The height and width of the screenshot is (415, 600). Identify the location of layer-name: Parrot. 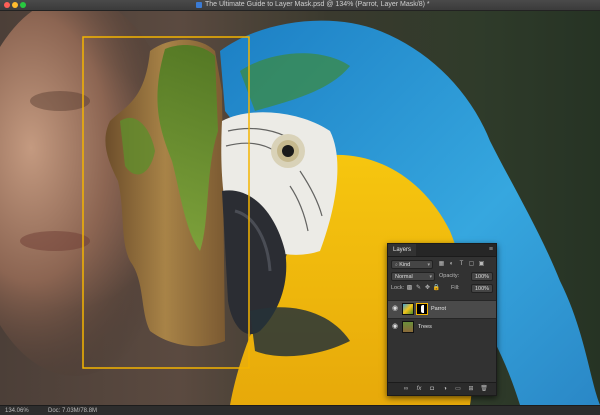
(438, 309).